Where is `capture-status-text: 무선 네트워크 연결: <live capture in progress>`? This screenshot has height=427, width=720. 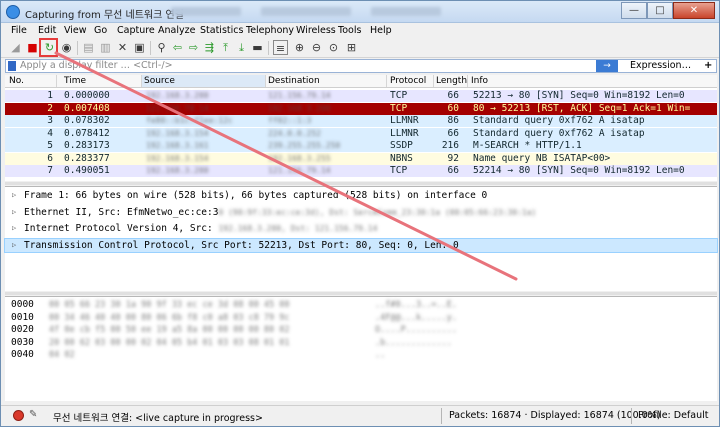
capture-status-text: 무선 네트워크 연결: <live capture in progress> is located at coordinates (158, 418).